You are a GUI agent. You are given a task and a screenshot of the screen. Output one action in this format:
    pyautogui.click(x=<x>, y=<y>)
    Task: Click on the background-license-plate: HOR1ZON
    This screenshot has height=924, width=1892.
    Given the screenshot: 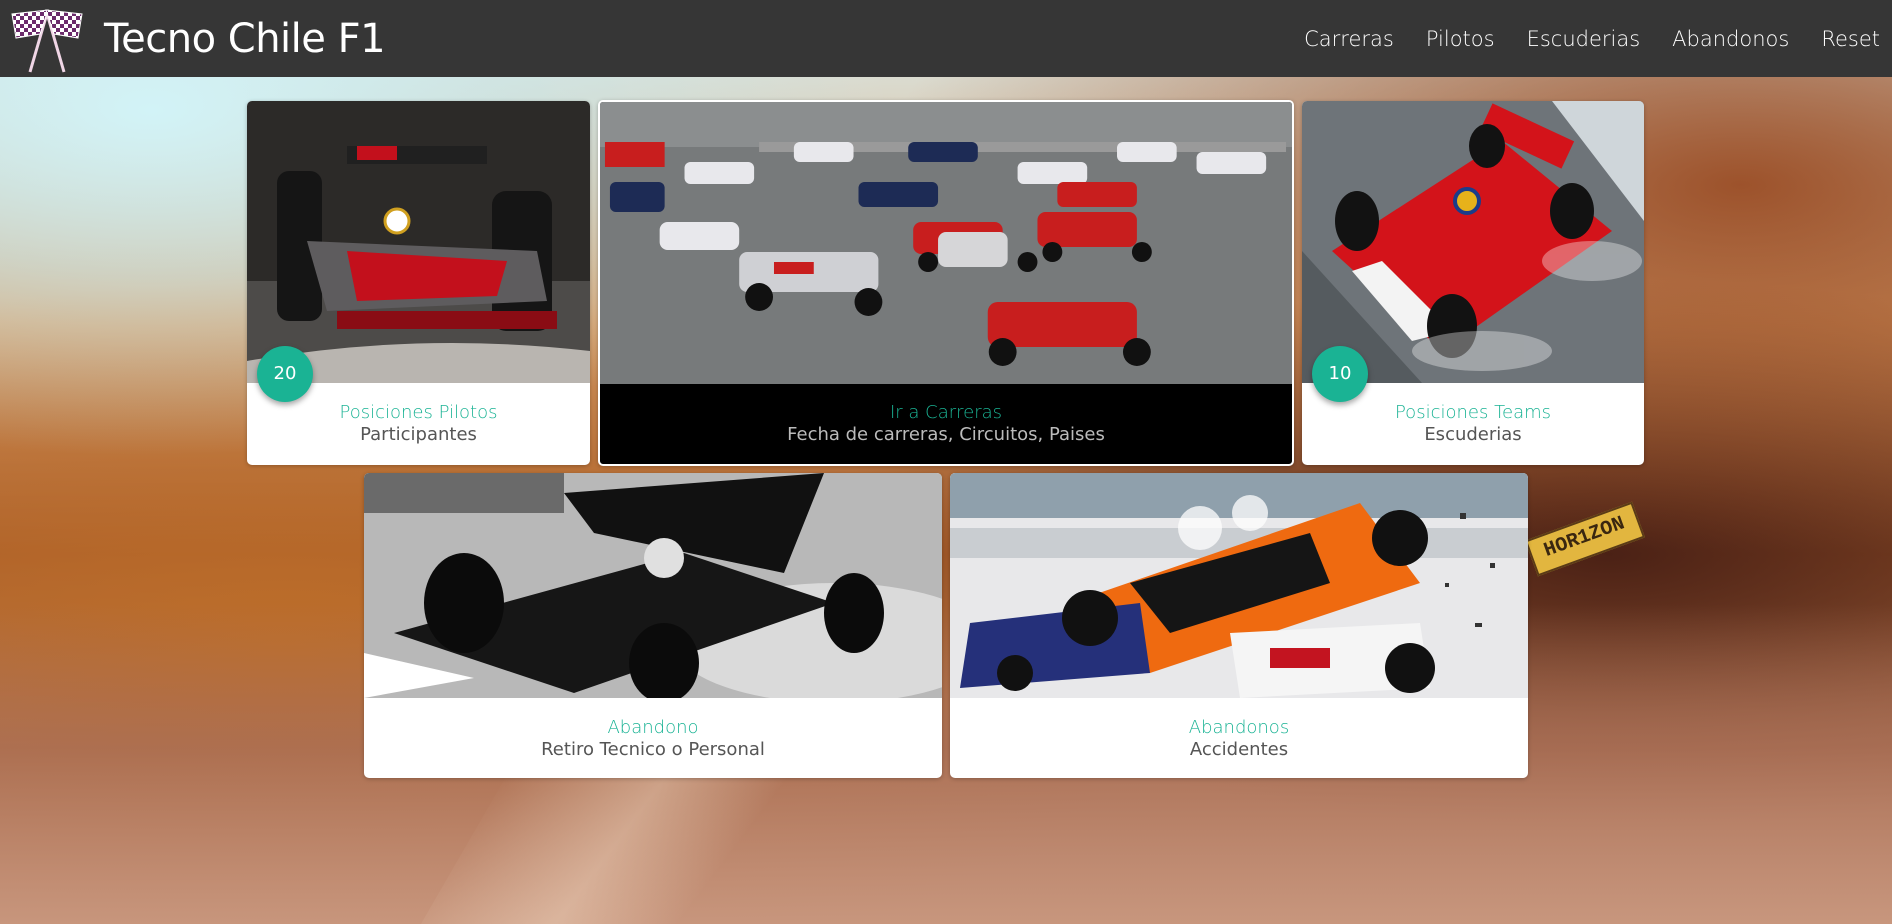 What is the action you would take?
    pyautogui.click(x=1585, y=539)
    